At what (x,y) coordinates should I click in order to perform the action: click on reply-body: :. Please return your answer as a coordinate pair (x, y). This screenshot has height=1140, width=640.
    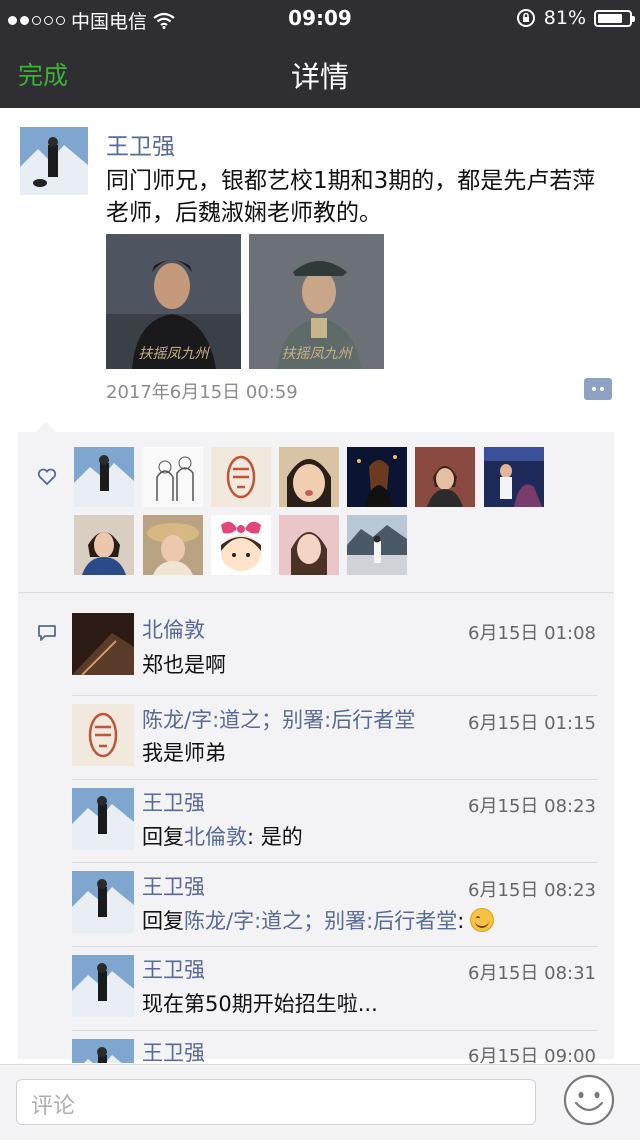
    Looking at the image, I should click on (461, 921).